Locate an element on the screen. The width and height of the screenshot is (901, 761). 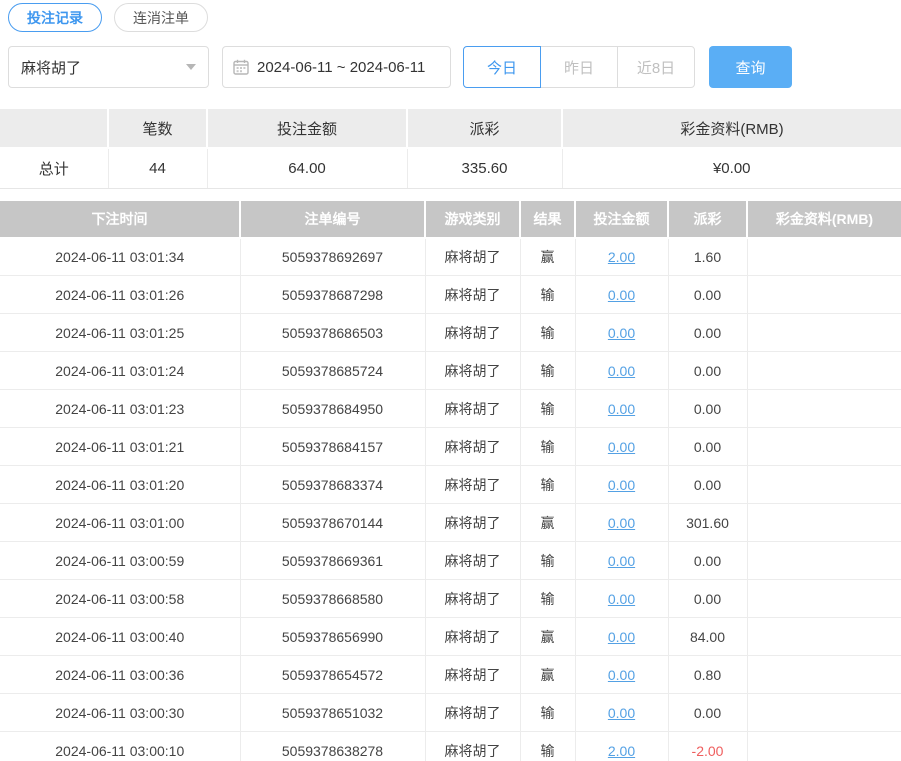
tab-cancelled-bets: 连消注单 is located at coordinates (161, 17).